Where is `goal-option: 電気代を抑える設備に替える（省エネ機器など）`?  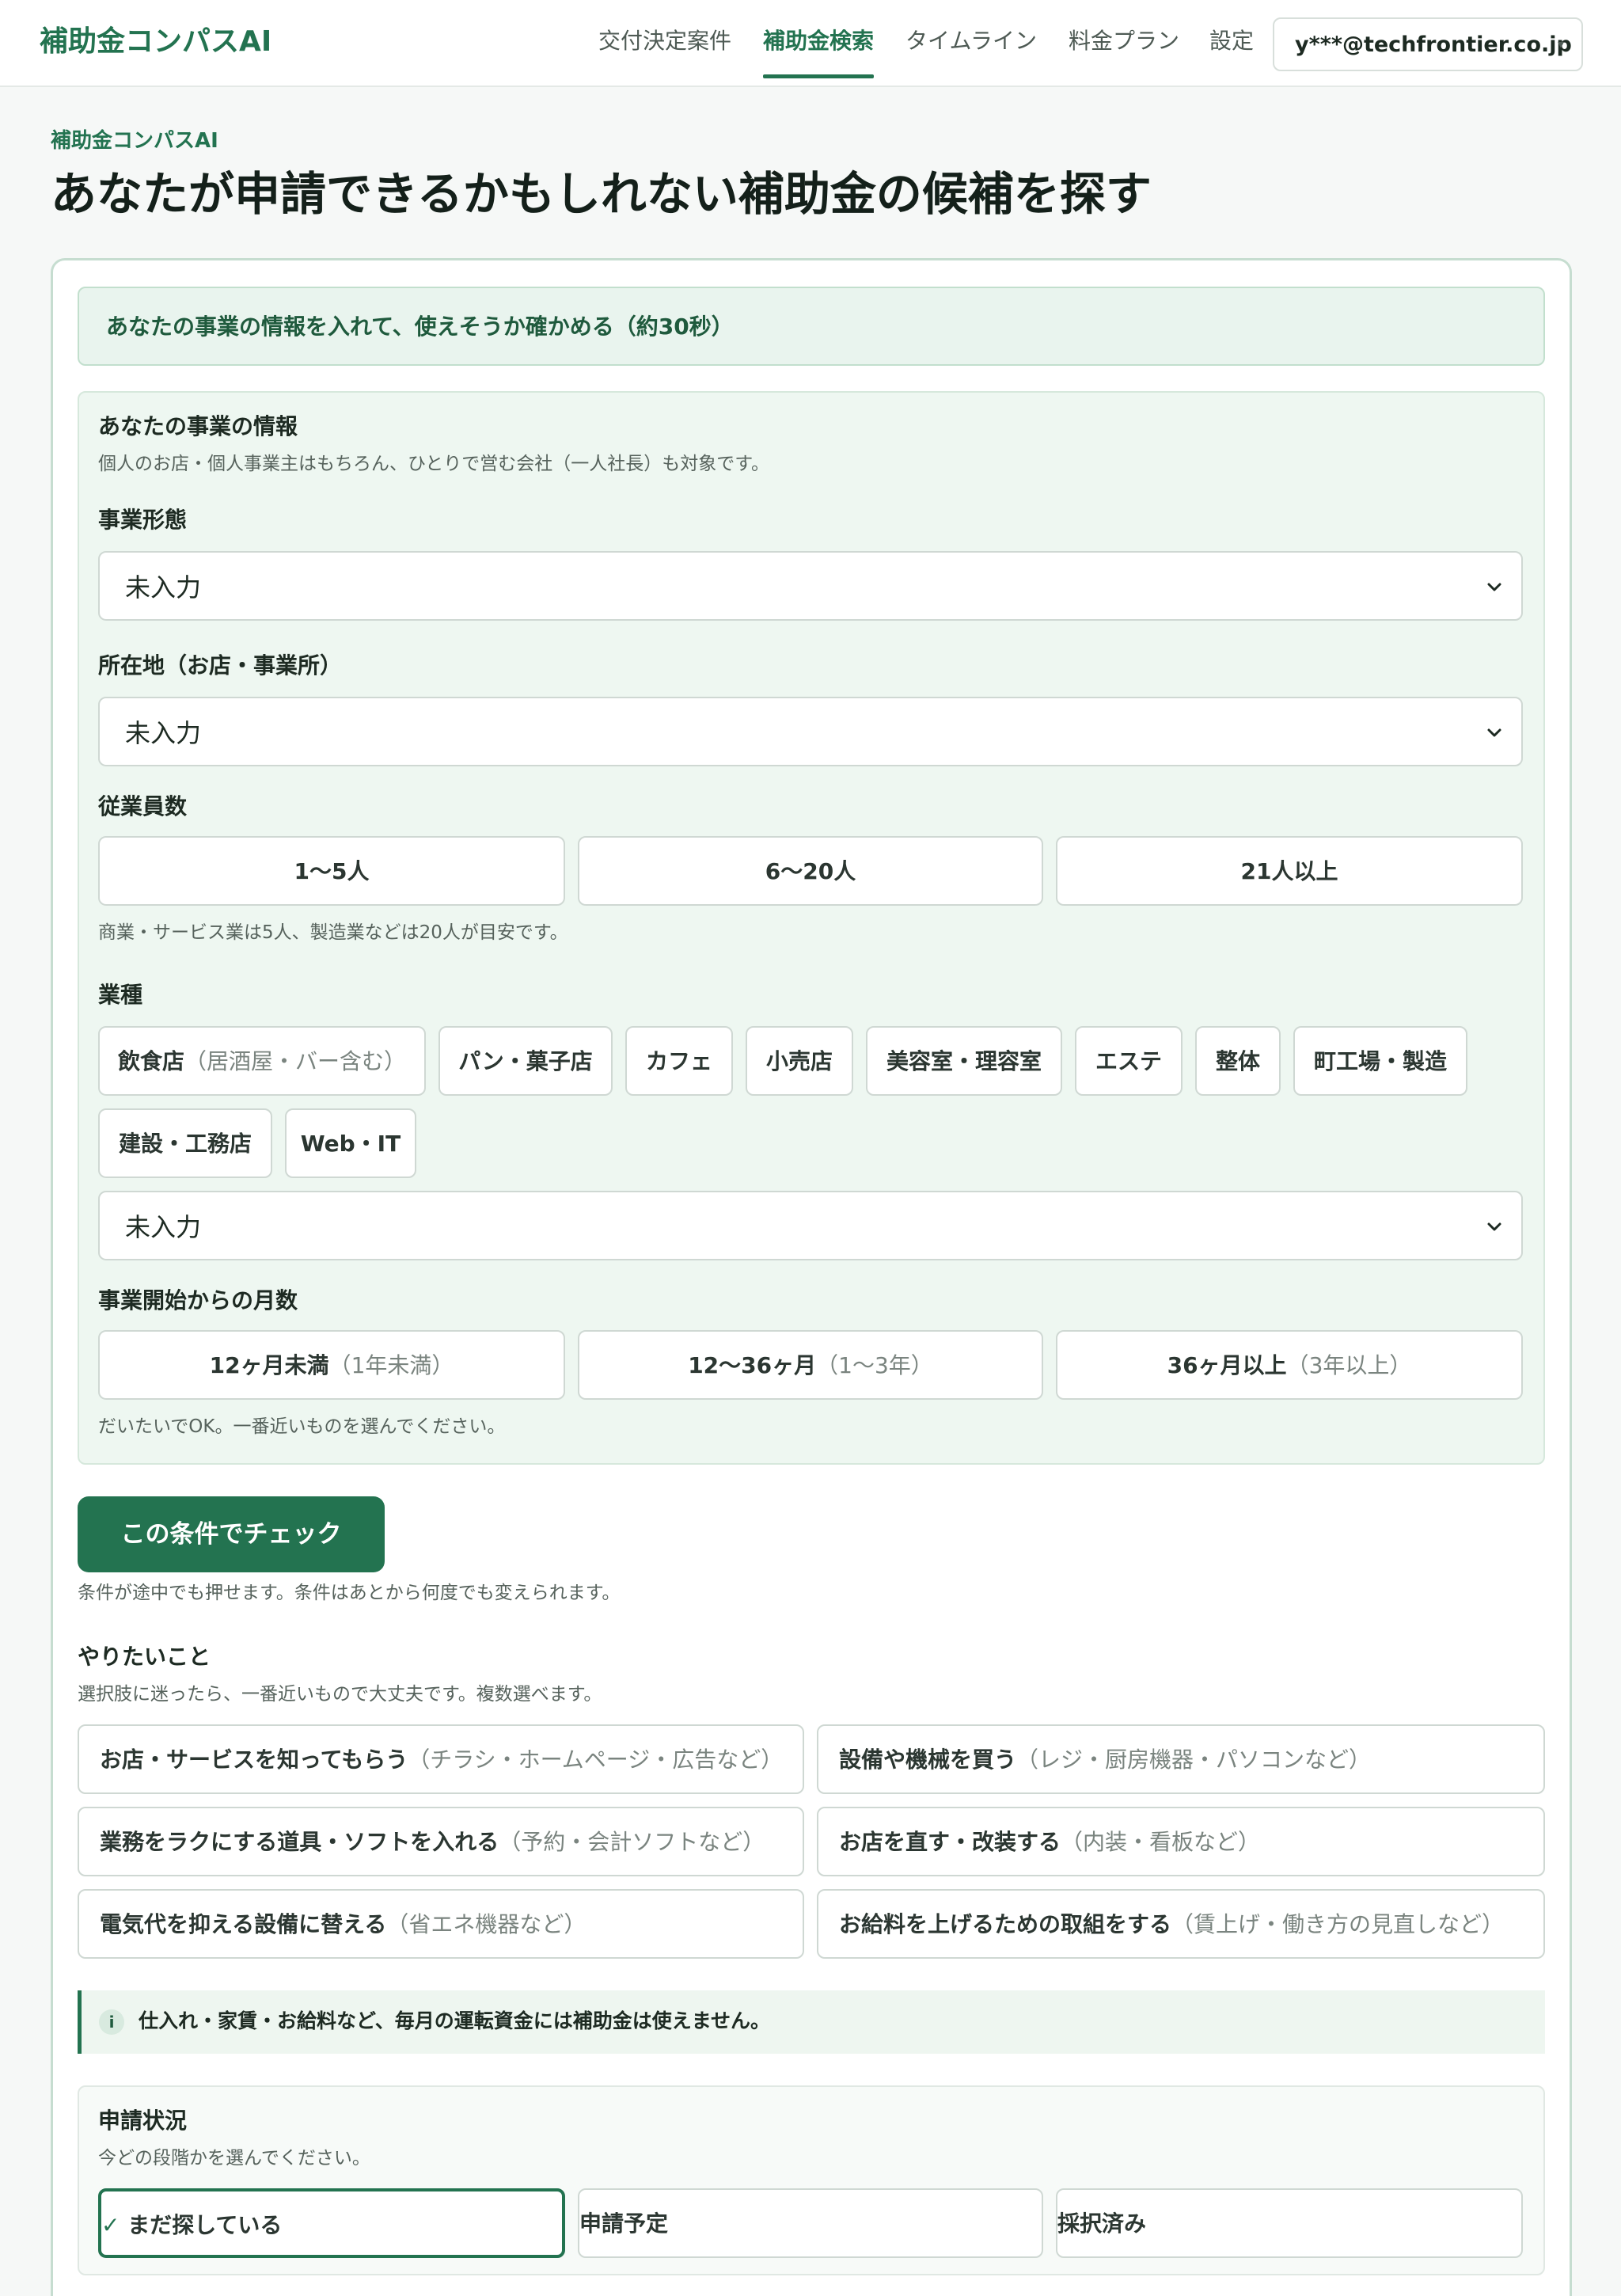 goal-option: 電気代を抑える設備に替える（省エネ機器など） is located at coordinates (441, 1924).